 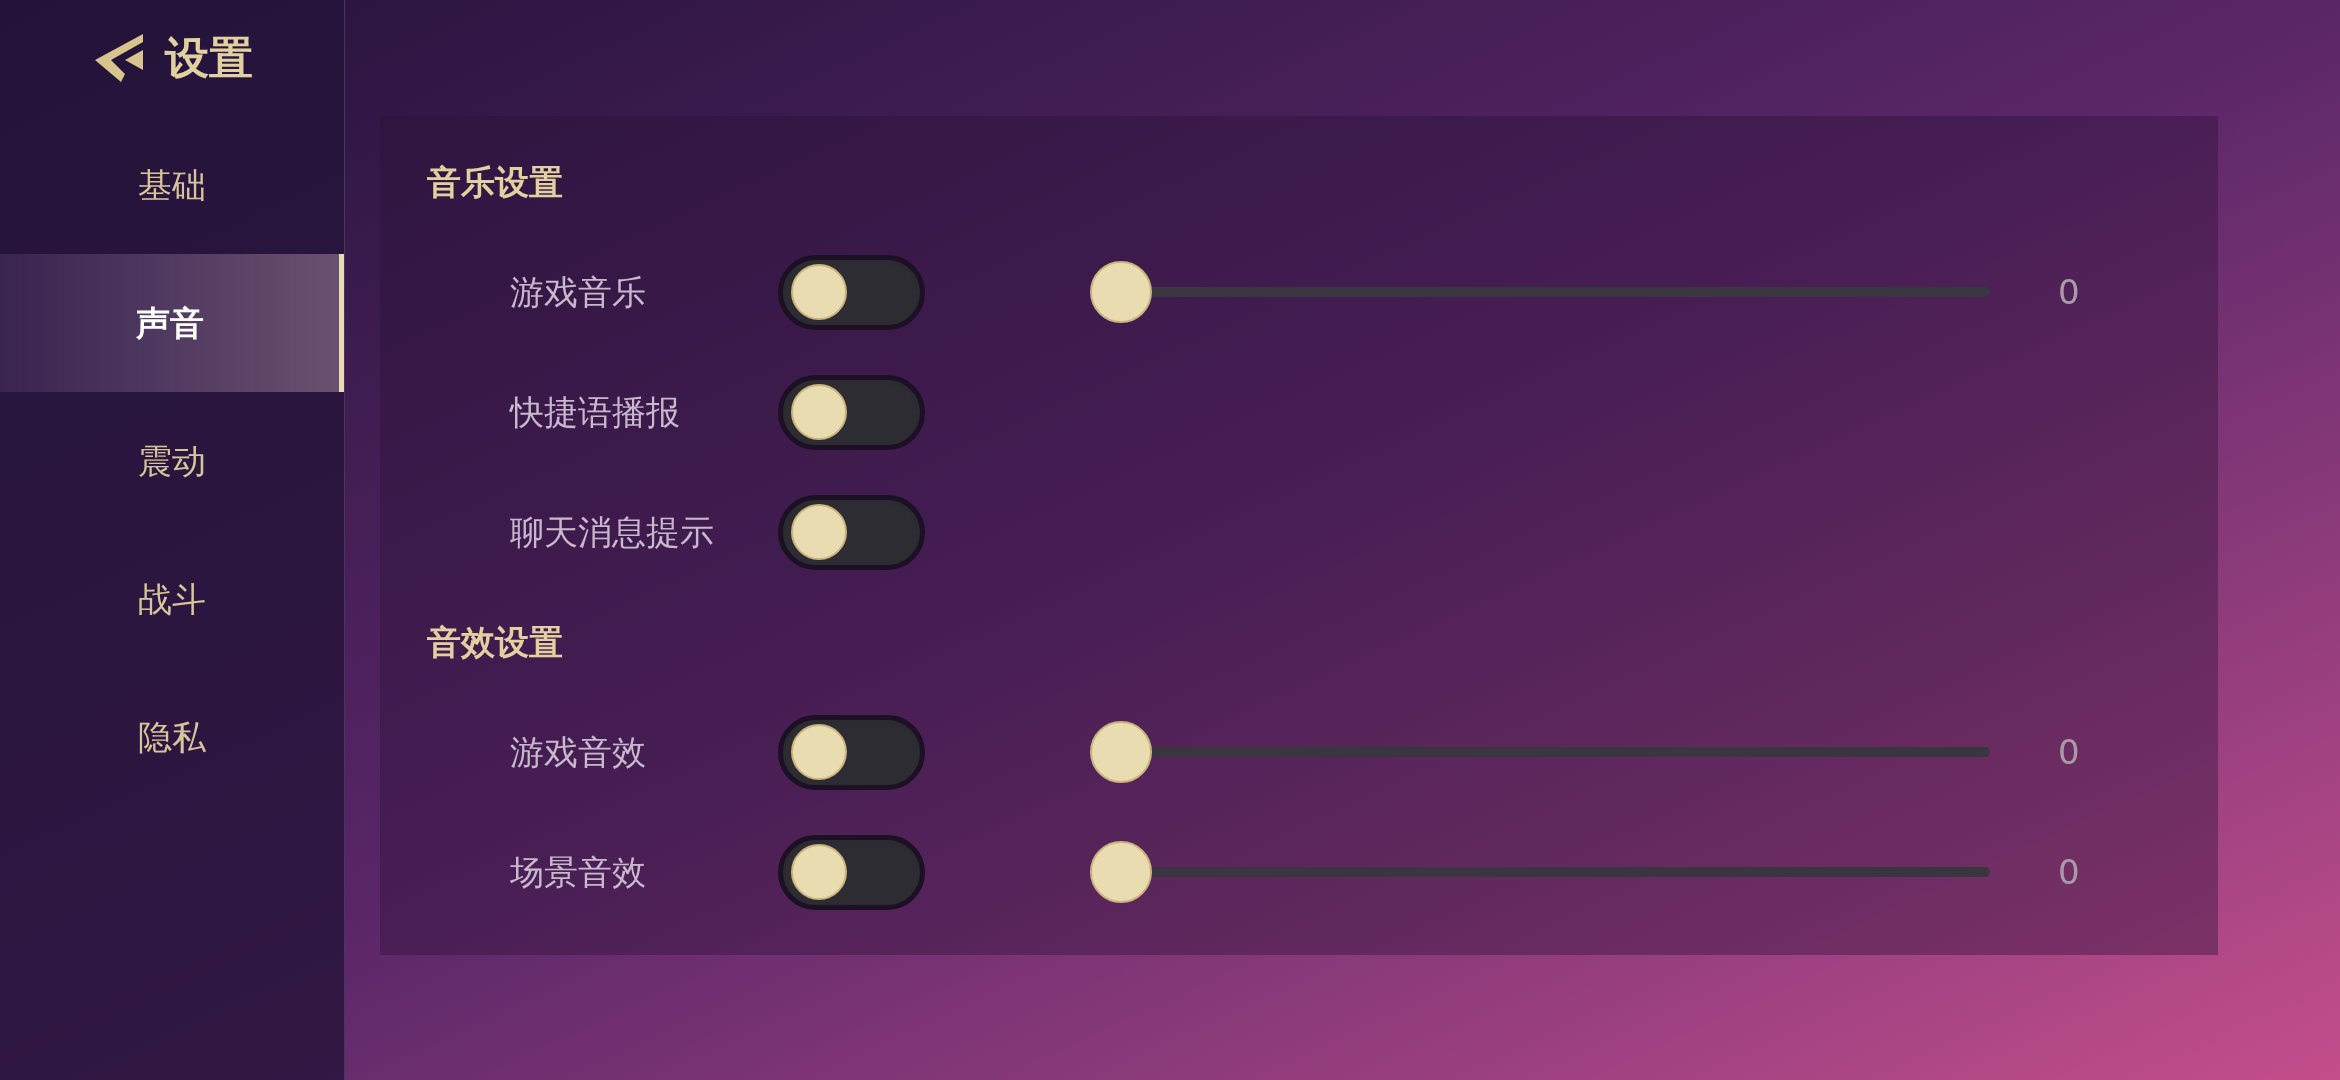 I want to click on section-heading: 音效设置, so click(x=495, y=642).